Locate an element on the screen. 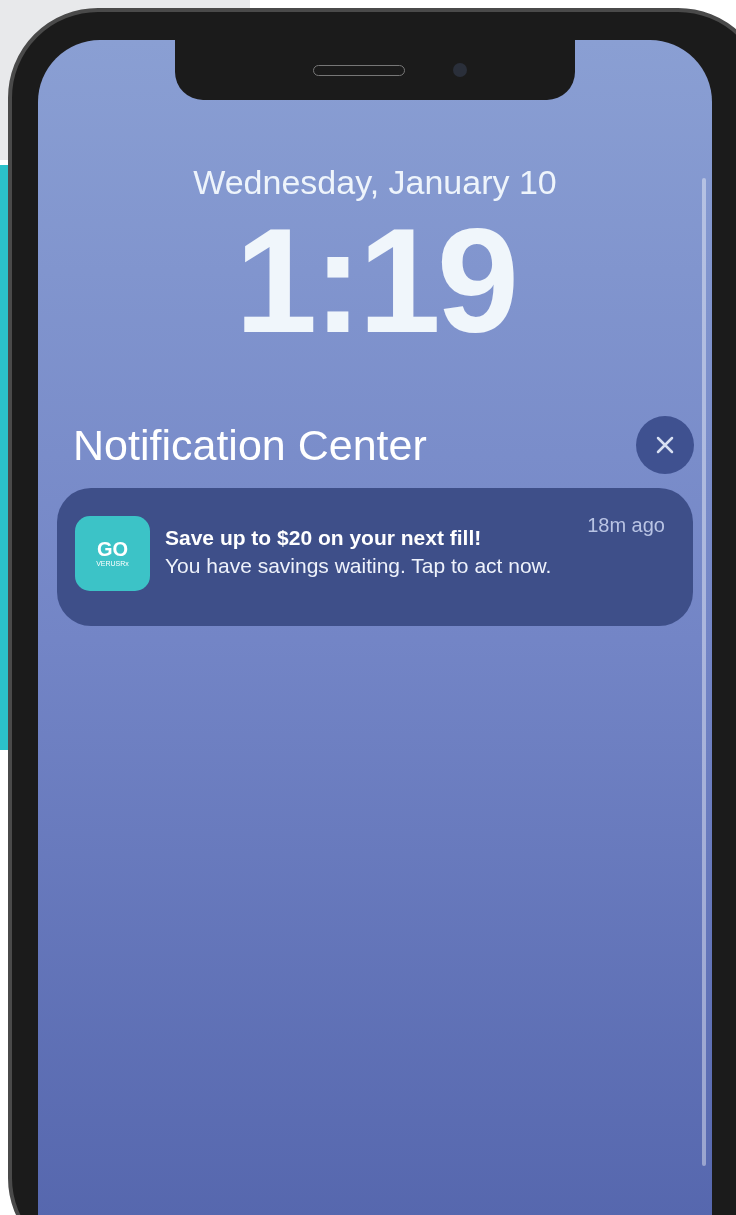 Image resolution: width=736 pixels, height=1215 pixels. notification-title: Save up to $20 on your next fill! is located at coordinates (324, 538).